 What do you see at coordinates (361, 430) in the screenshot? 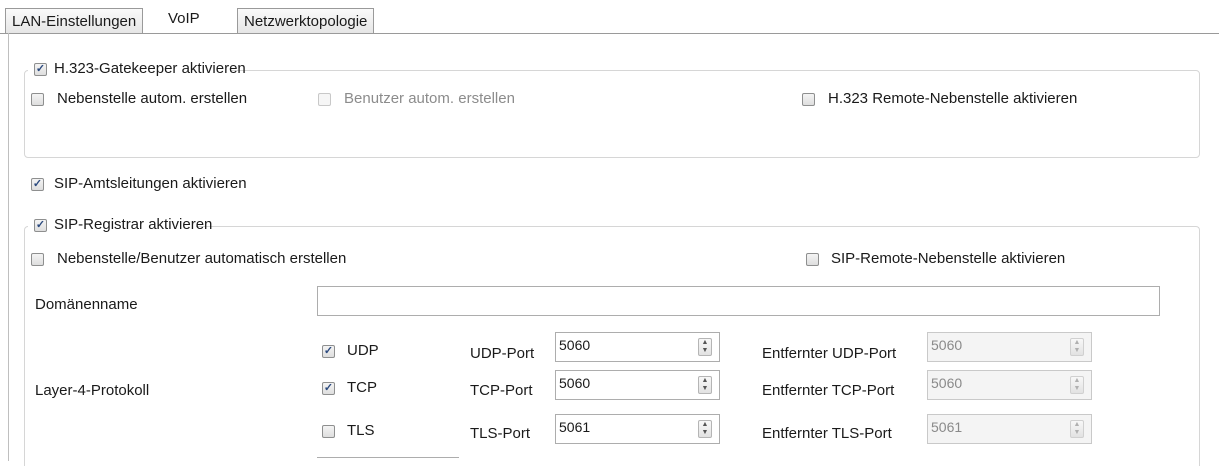
I see `tls-label: TLS` at bounding box center [361, 430].